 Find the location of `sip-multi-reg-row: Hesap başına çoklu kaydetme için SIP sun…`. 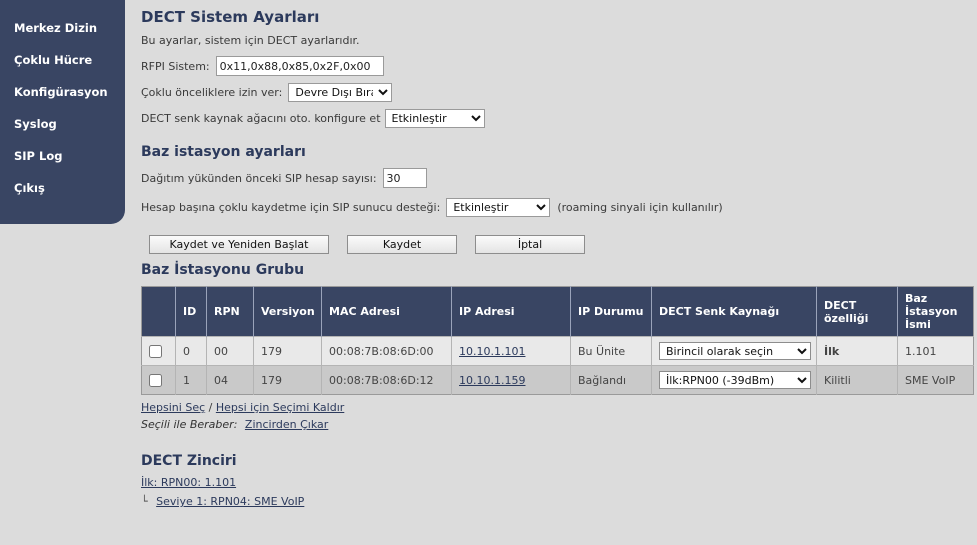

sip-multi-reg-row: Hesap başına çoklu kaydetme için SIP sun… is located at coordinates (559, 207).